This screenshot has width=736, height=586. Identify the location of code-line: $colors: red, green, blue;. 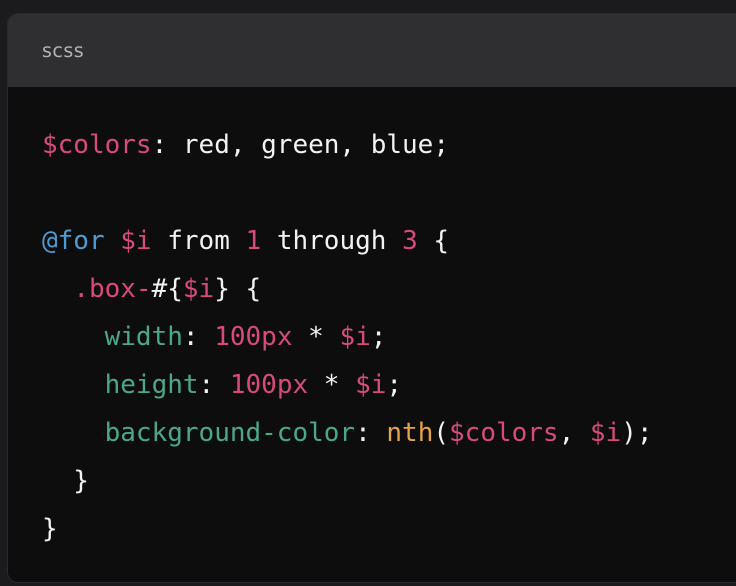
(347, 145).